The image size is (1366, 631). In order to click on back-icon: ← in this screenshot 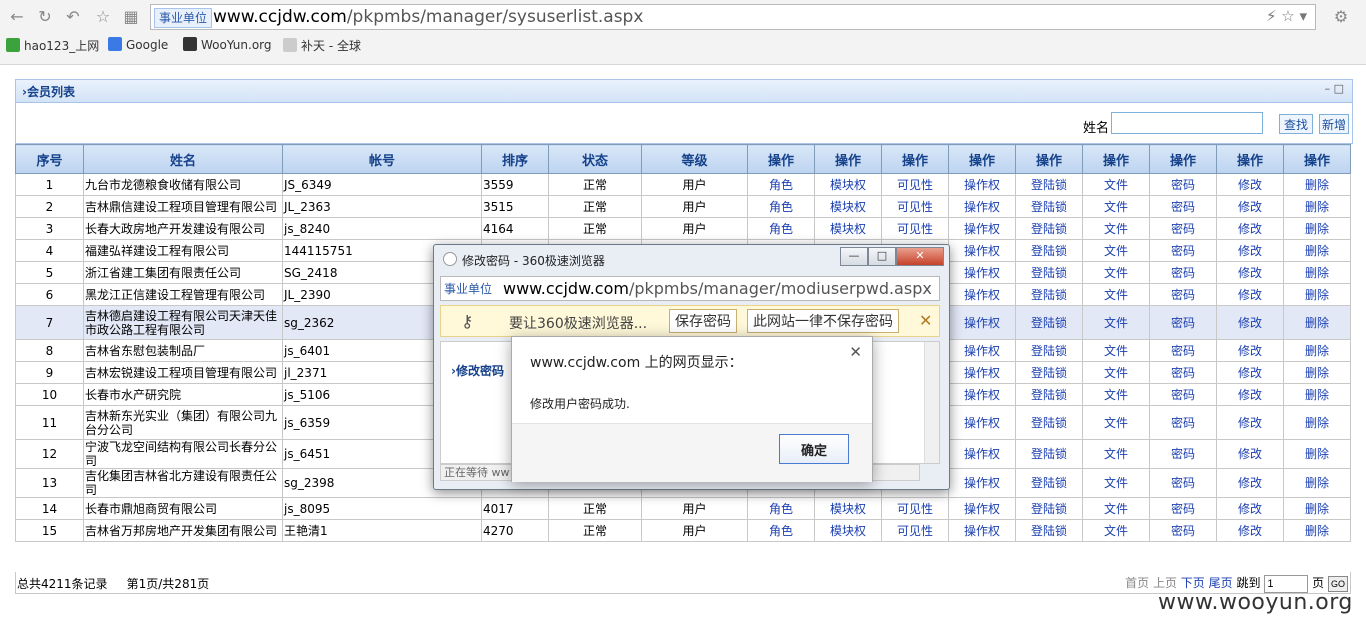, I will do `click(17, 17)`.